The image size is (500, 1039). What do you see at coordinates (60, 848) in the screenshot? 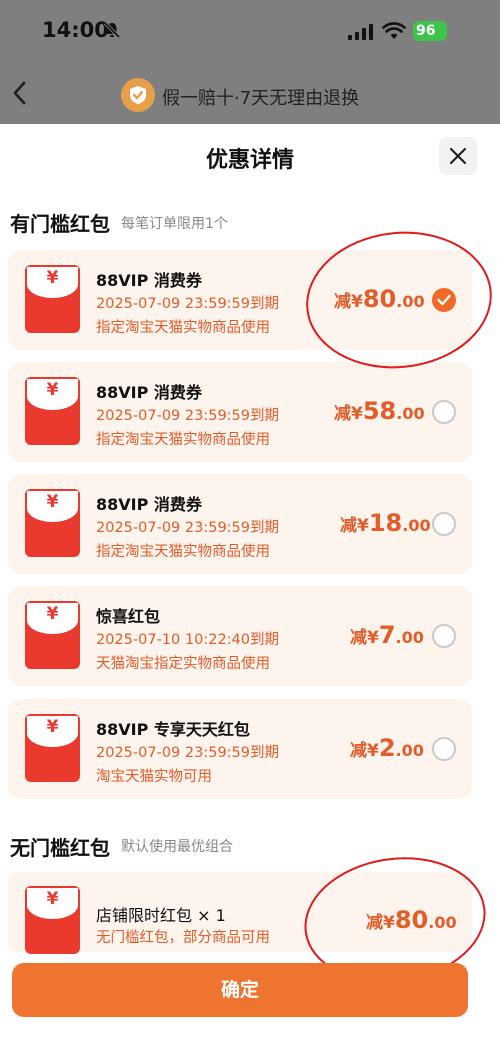
I see `no-threshold-section-title: 无门槛红包` at bounding box center [60, 848].